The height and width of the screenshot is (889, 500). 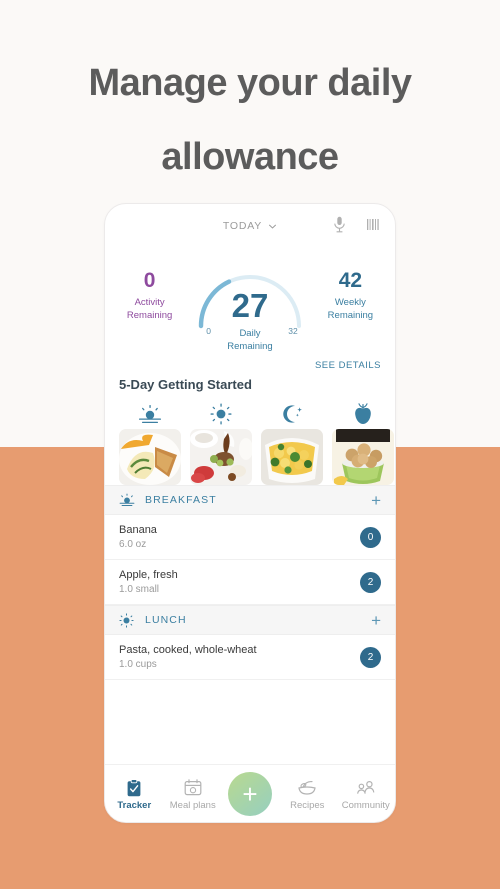 What do you see at coordinates (133, 544) in the screenshot?
I see `food-amount: 6.0 oz` at bounding box center [133, 544].